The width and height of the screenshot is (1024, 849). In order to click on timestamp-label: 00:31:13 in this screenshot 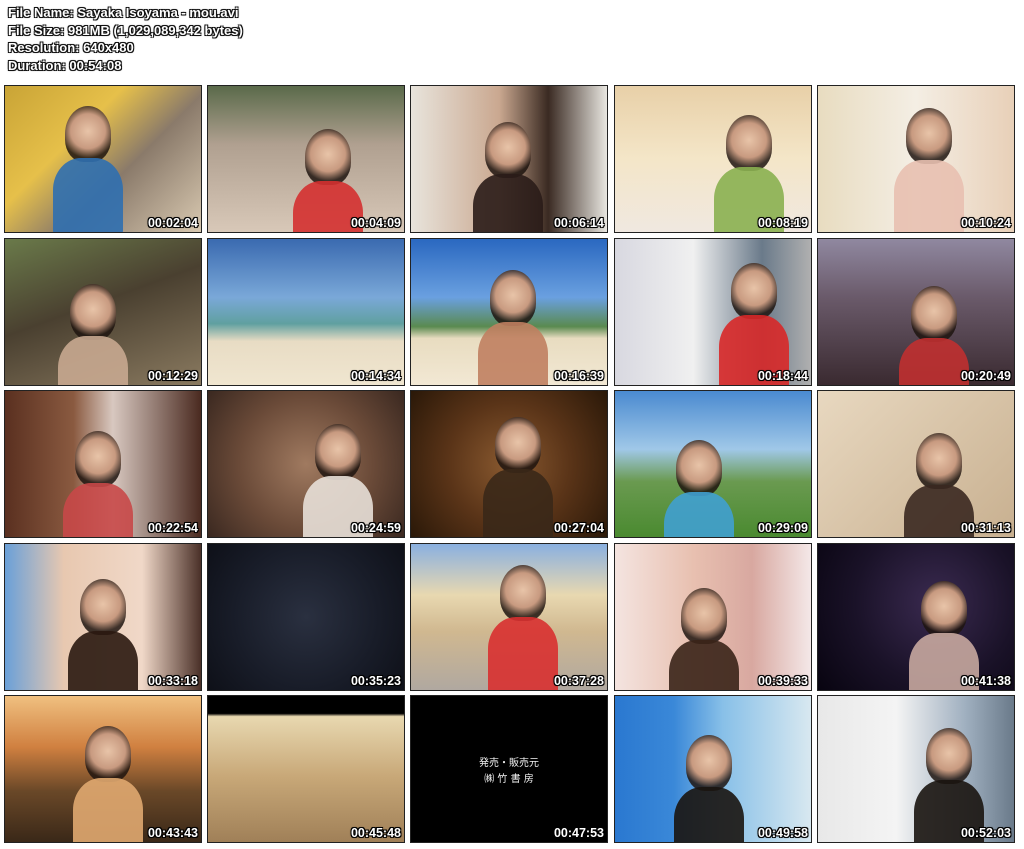, I will do `click(985, 528)`.